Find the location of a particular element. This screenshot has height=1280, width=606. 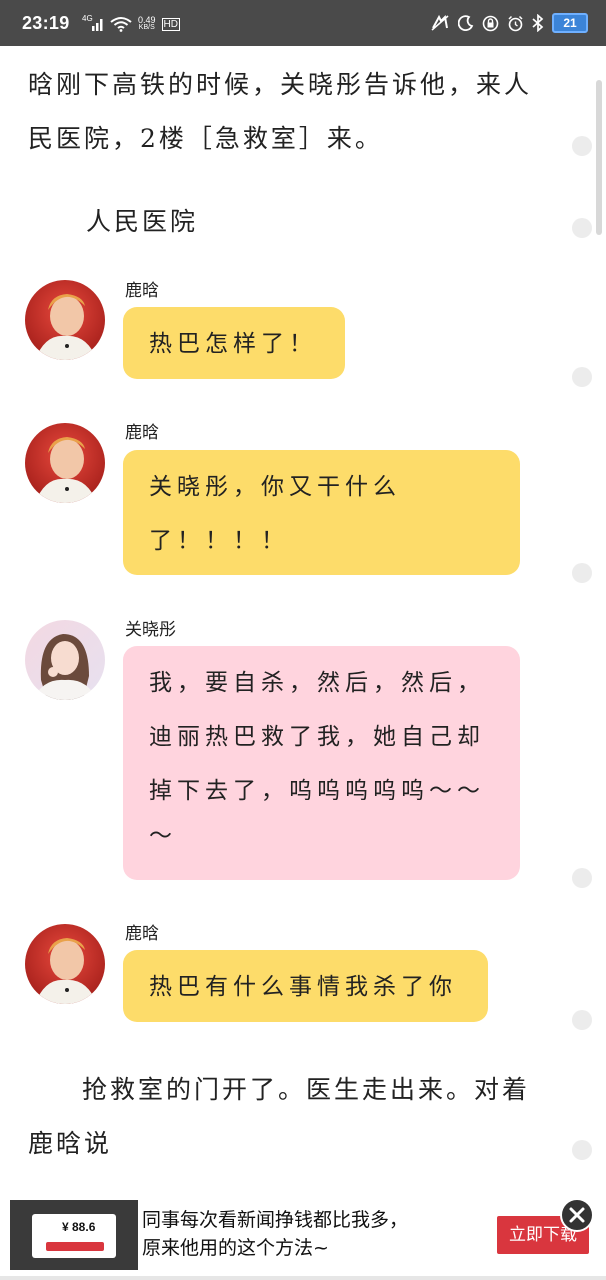

bubble-text: 迪丽热巴救了我，她自己却 is located at coordinates (317, 737).